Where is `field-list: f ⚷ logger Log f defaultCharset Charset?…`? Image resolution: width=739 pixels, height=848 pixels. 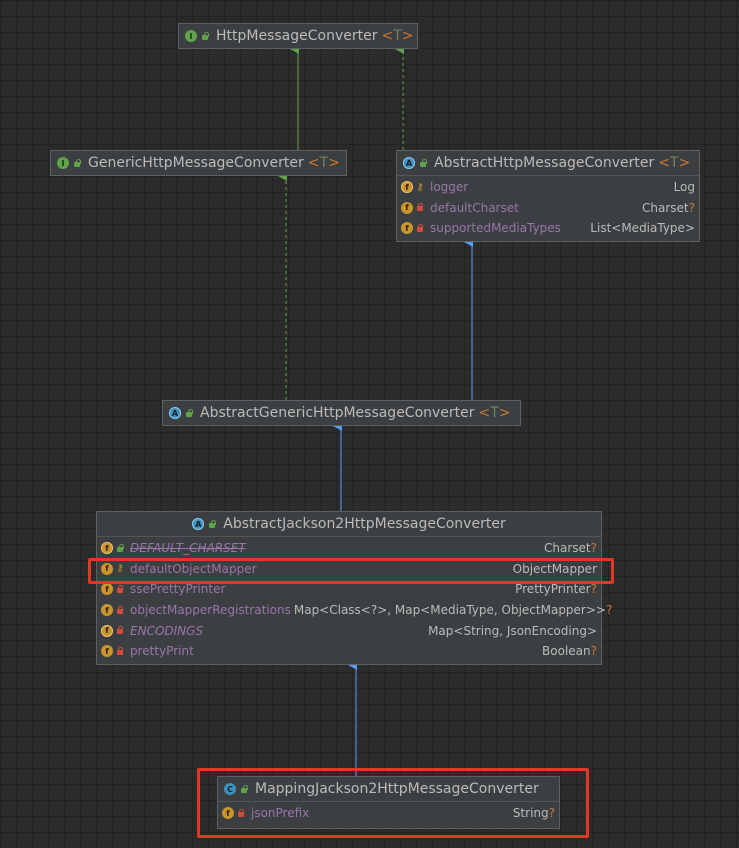
field-list: f ⚷ logger Log f defaultCharset Charset?… is located at coordinates (548, 208).